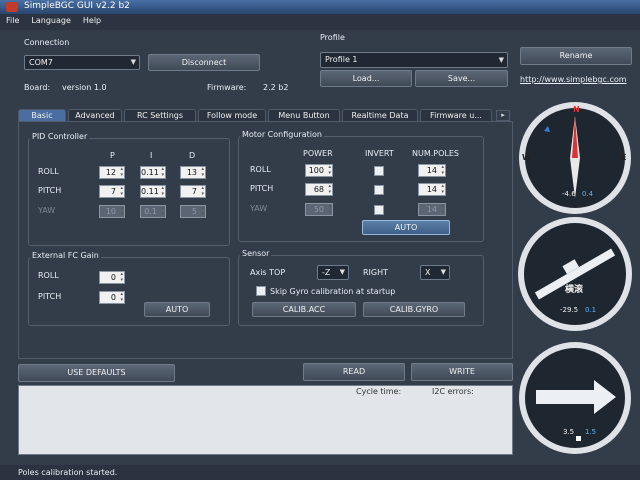  Describe the element at coordinates (379, 210) in the screenshot. I see `motor-yaw-invert-checkbox` at that location.